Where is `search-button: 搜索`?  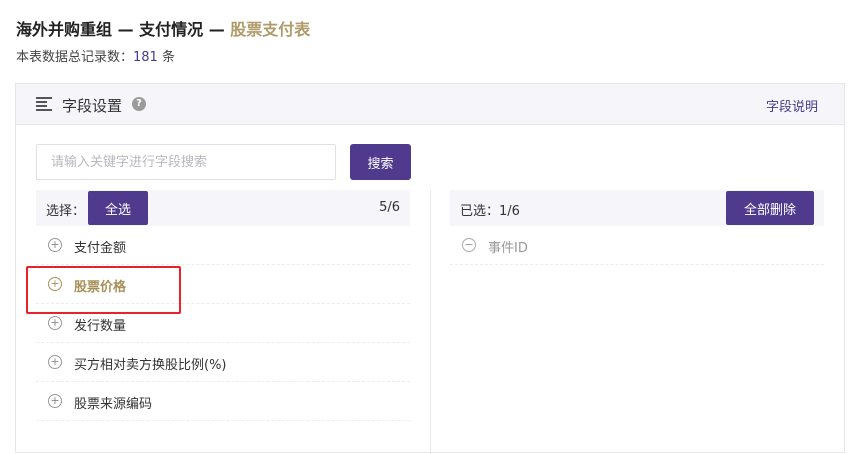 search-button: 搜索 is located at coordinates (380, 162).